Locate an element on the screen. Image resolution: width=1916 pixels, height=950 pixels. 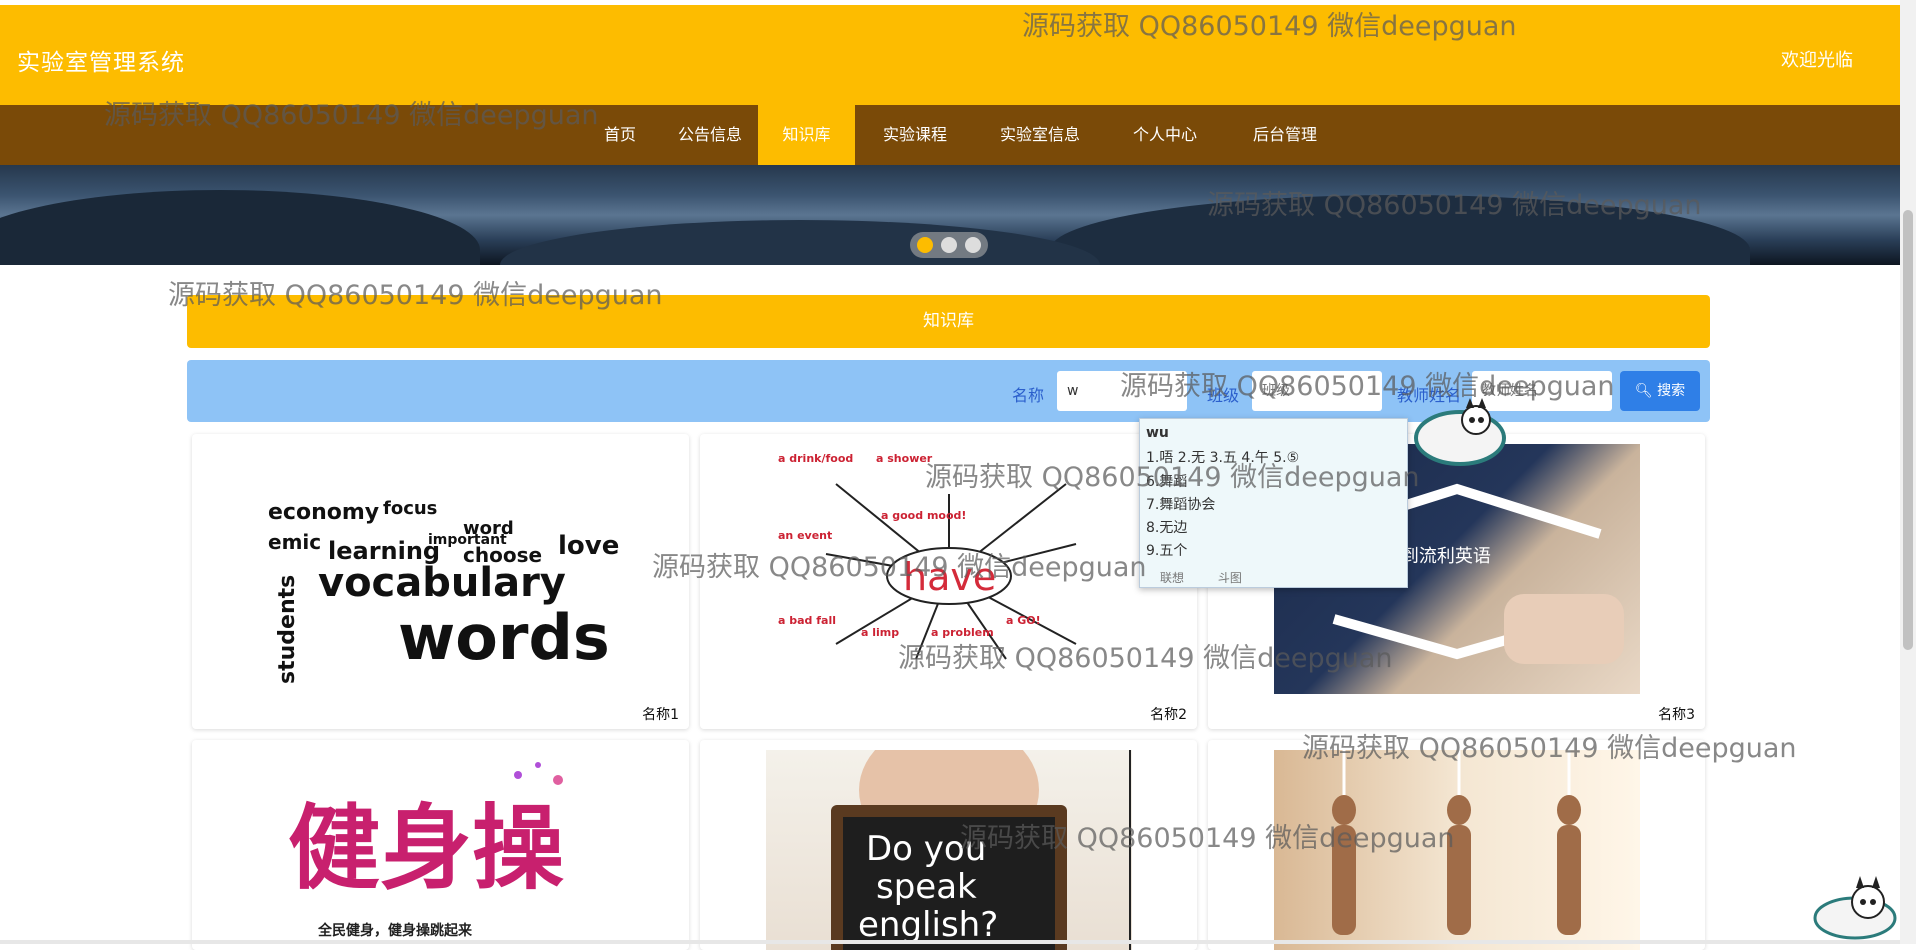
card-image-word: 健身操 is located at coordinates (426, 848).